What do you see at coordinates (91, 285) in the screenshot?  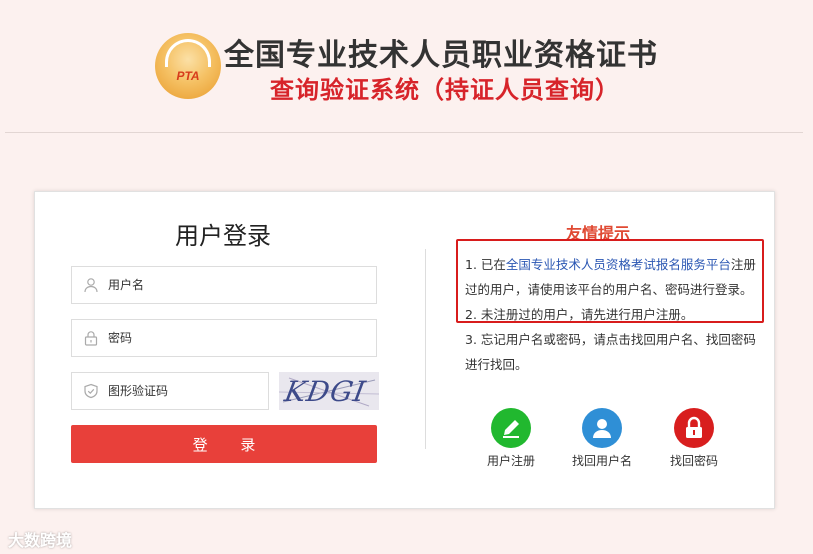 I see `user-outline-icon` at bounding box center [91, 285].